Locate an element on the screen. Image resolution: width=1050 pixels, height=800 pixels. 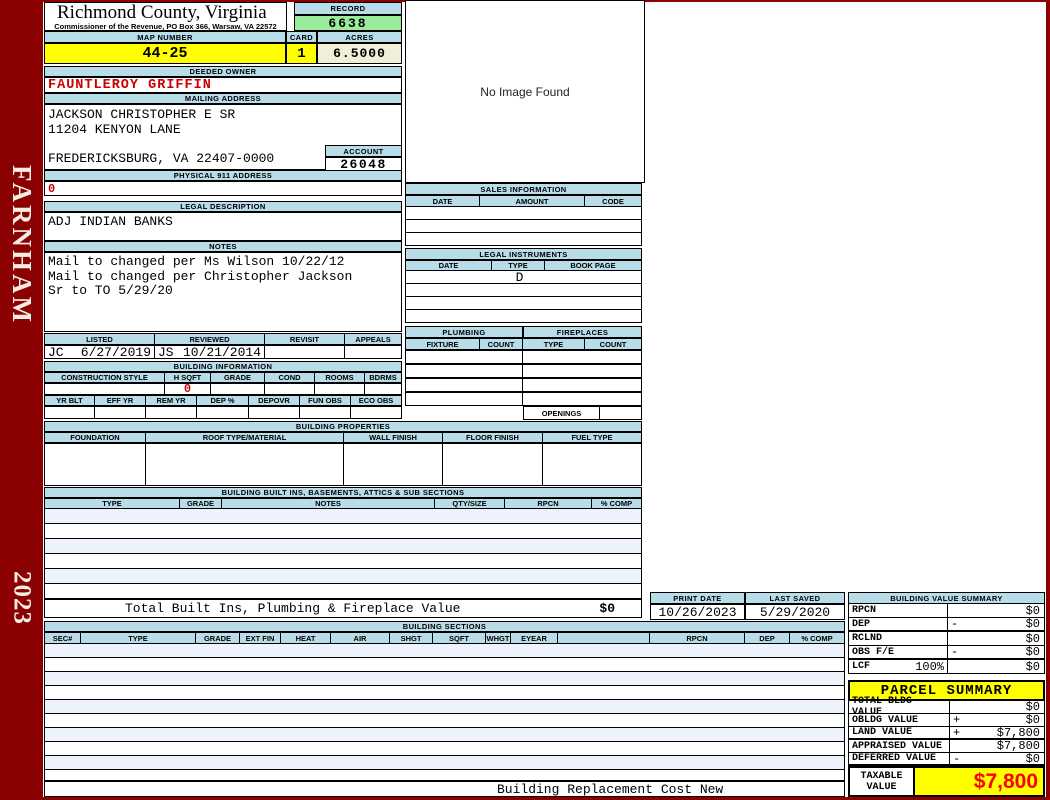
built-ins-header-row: TYPE GRADE NOTES QTY/SIZE RPCN % COMP is located at coordinates (343, 503).